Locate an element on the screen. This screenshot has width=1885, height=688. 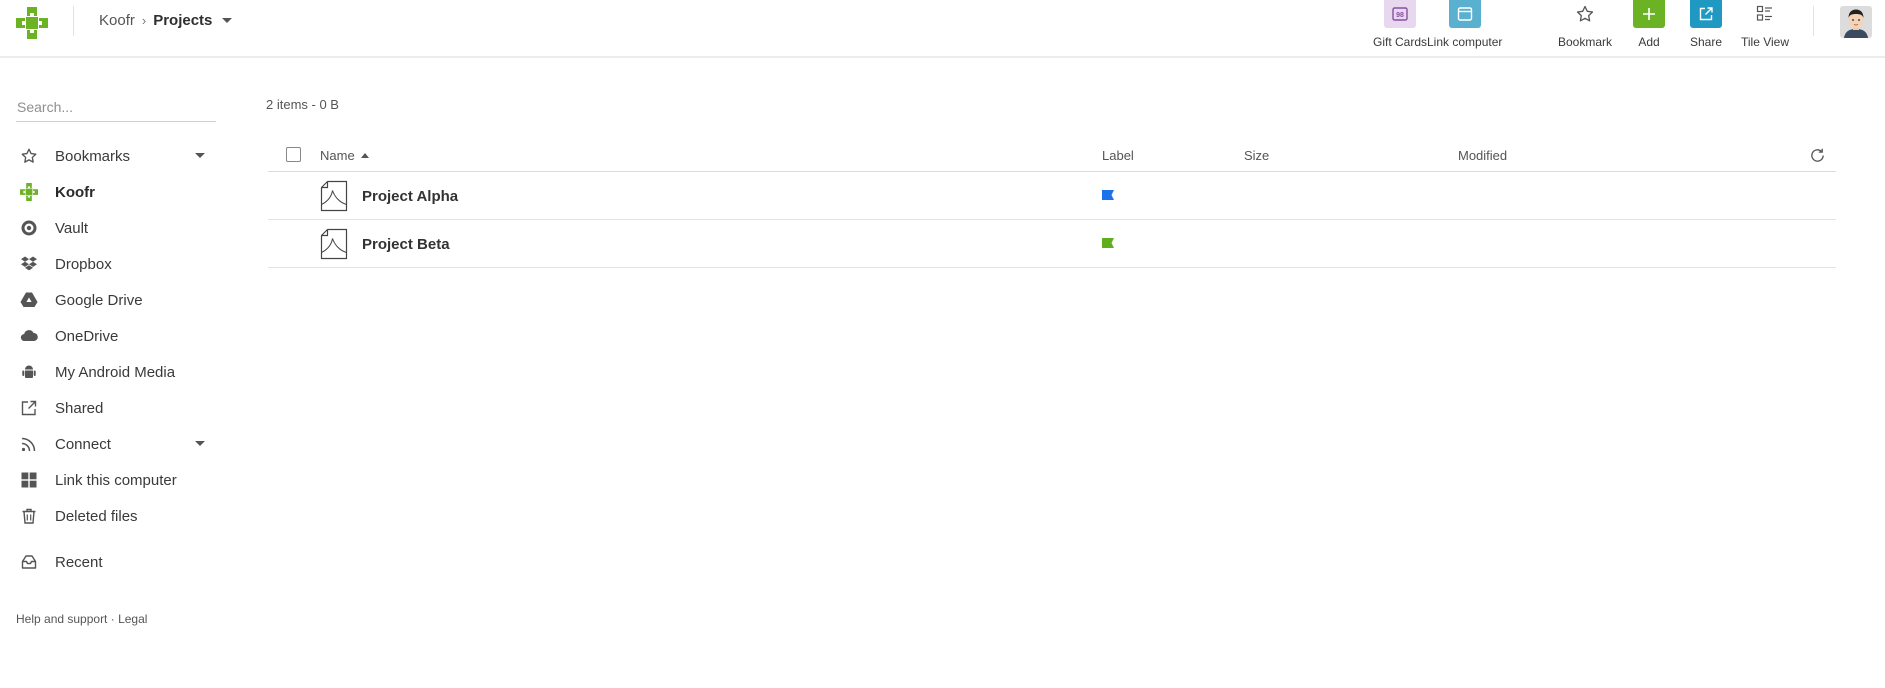
sidebar-item-label: My Android Media is located at coordinates (115, 372).